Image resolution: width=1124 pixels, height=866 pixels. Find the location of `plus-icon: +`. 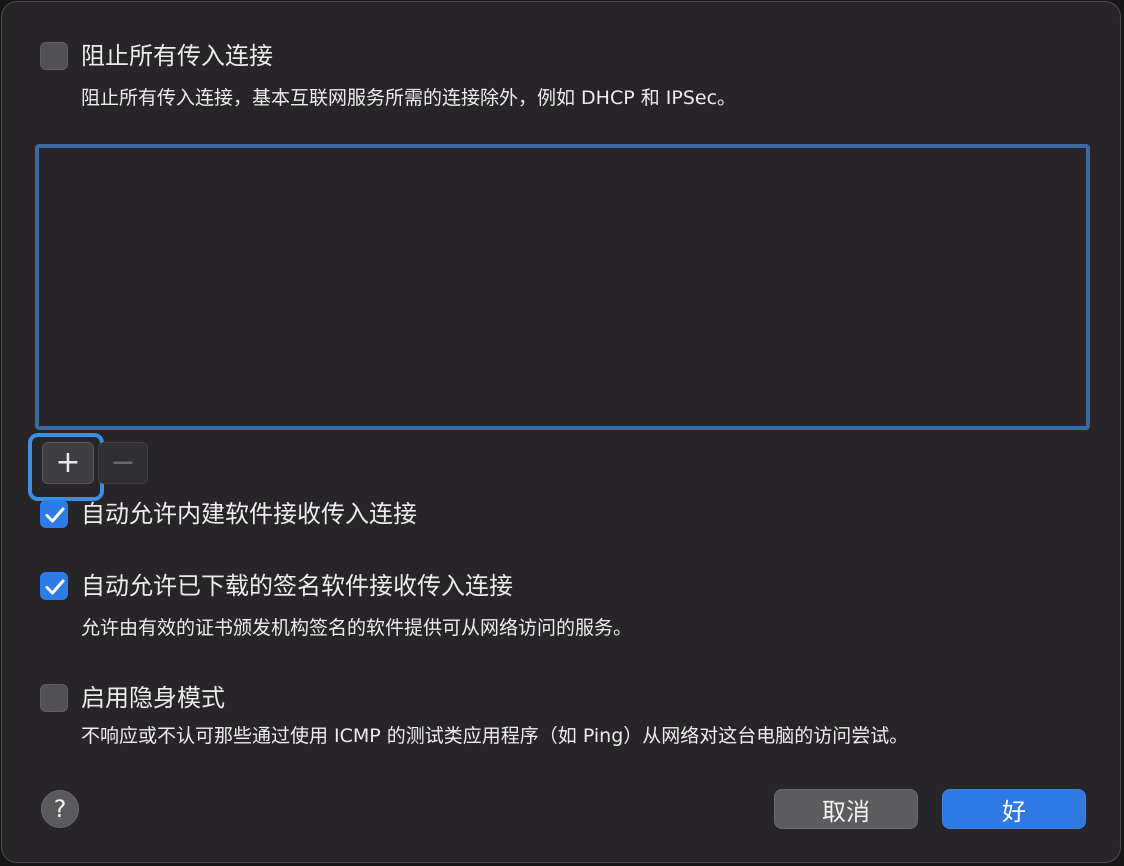

plus-icon: + is located at coordinates (68, 462).